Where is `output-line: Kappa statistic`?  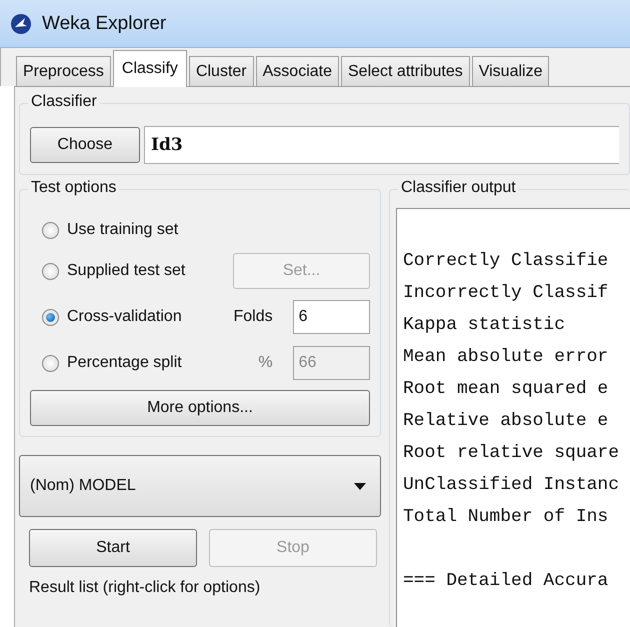 output-line: Kappa statistic is located at coordinates (484, 325).